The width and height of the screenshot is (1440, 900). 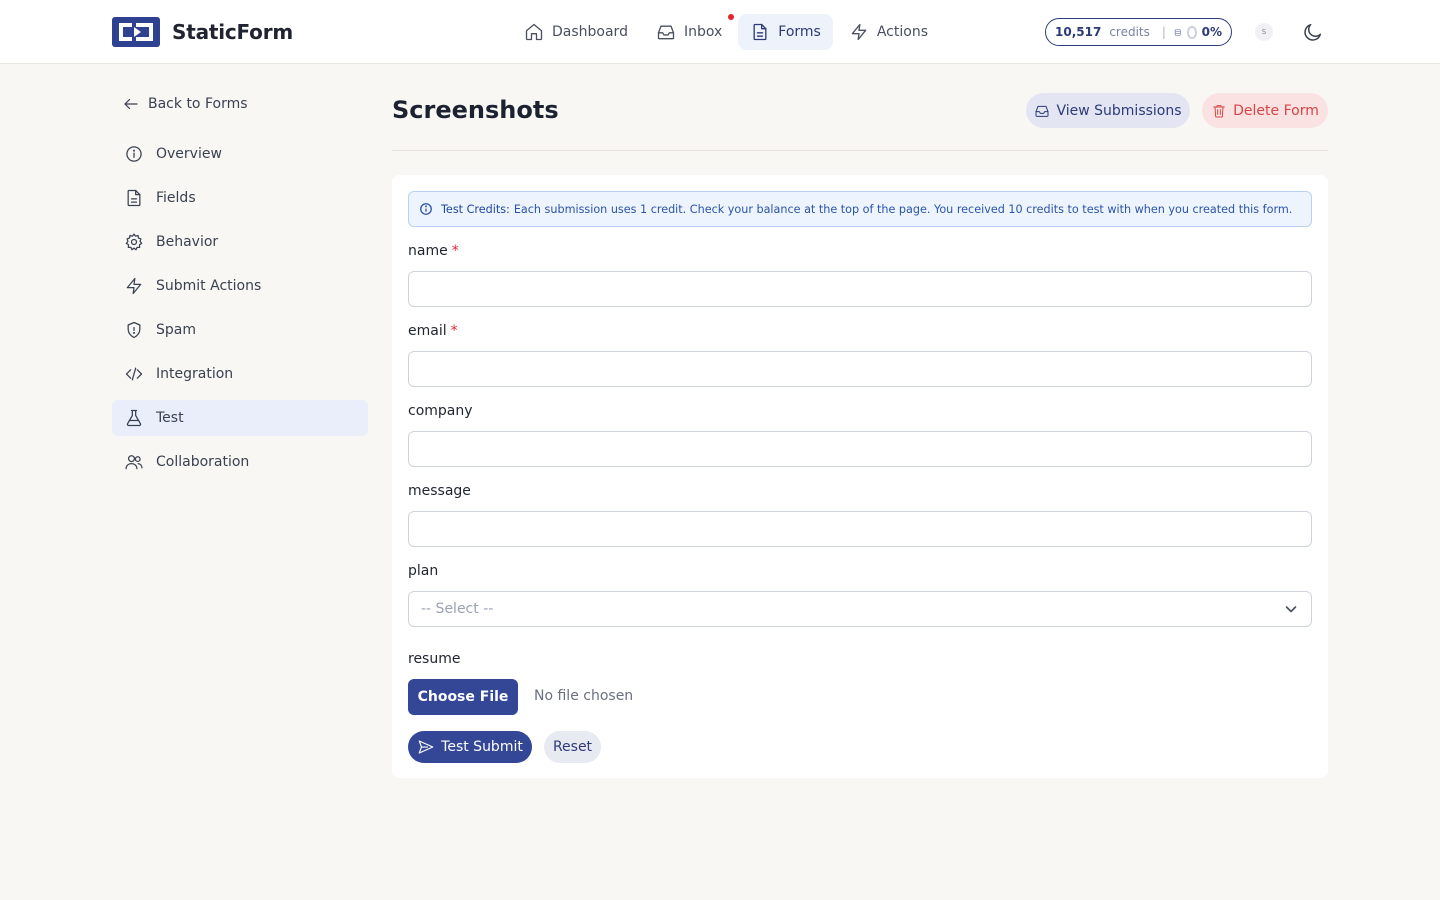 What do you see at coordinates (240, 154) in the screenshot?
I see `sidebar-item-overview: Overview` at bounding box center [240, 154].